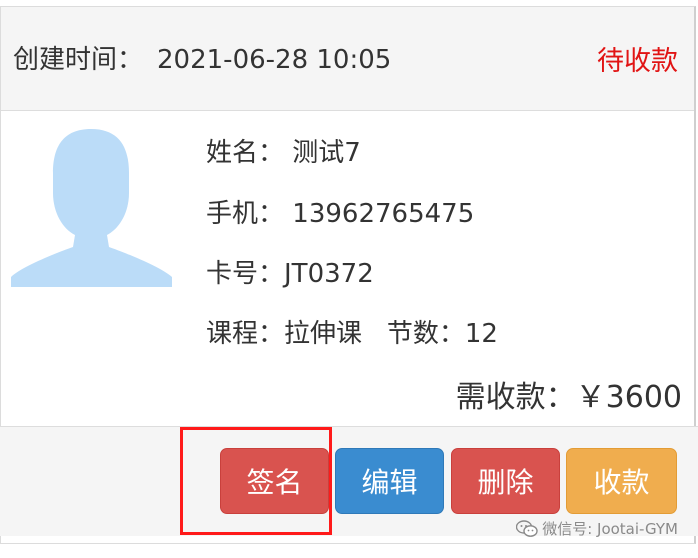 The height and width of the screenshot is (558, 698). I want to click on watermark: 微信号: Jootai-GYM, so click(597, 528).